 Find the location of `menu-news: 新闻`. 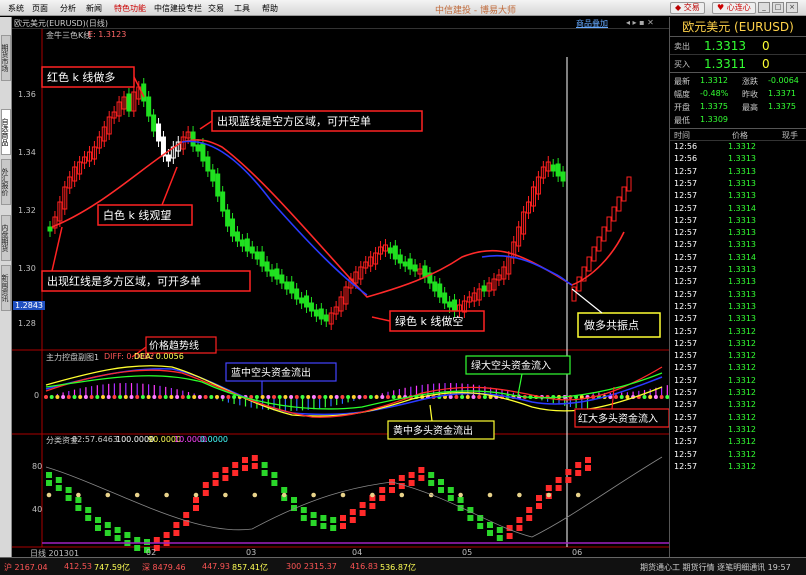

menu-news: 新闻 is located at coordinates (94, 8).